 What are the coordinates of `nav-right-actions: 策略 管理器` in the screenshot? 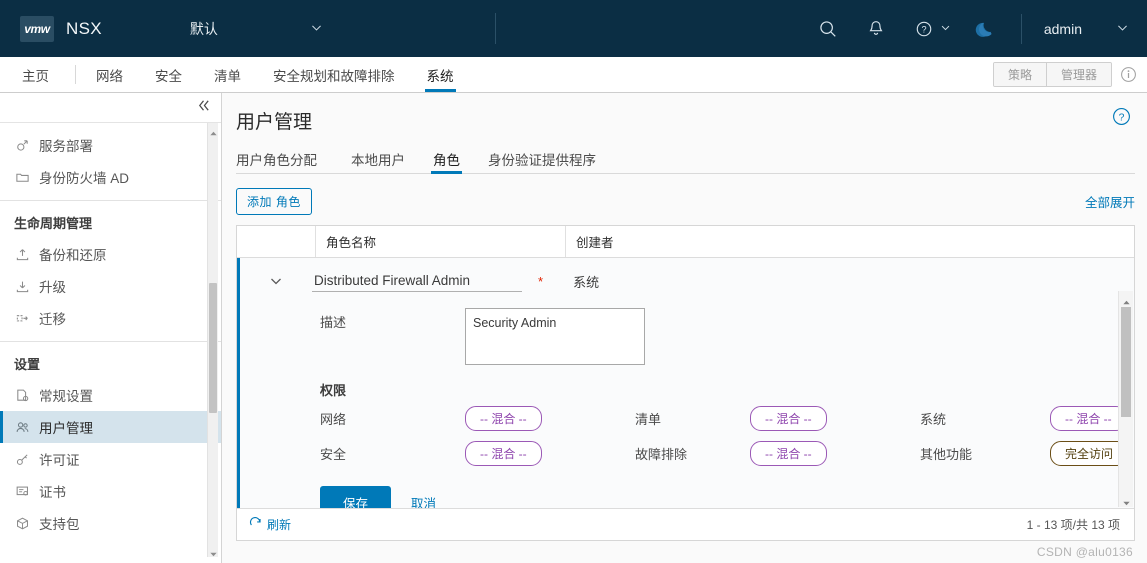 It's located at (1069, 74).